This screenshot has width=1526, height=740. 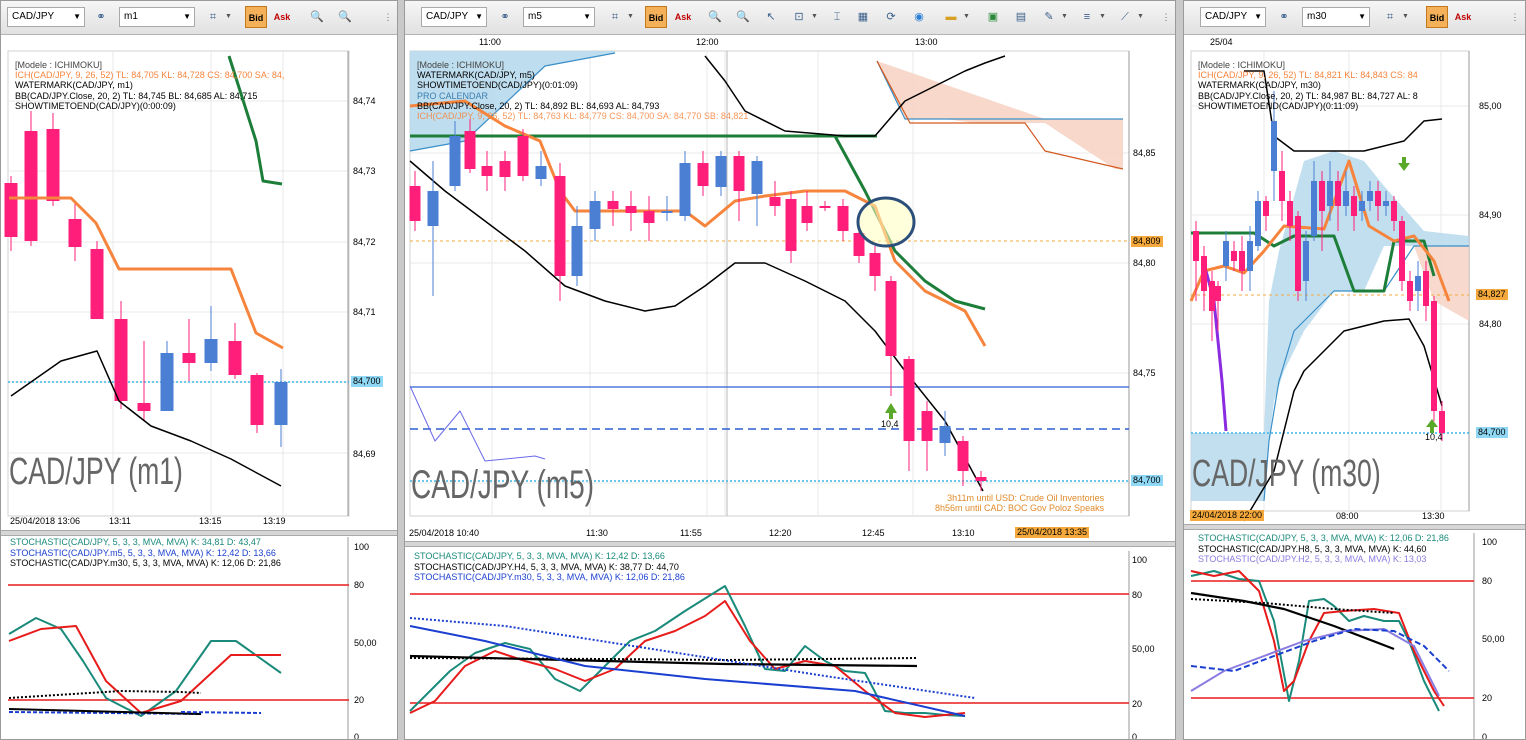 I want to click on legend-line: WATERMARK(CAD/JPY, m1), so click(x=74, y=85).